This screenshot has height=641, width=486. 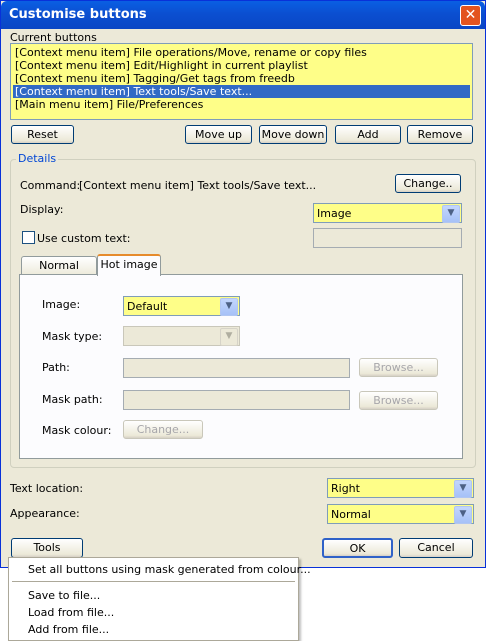 I want to click on menu-separator, so click(x=153, y=581).